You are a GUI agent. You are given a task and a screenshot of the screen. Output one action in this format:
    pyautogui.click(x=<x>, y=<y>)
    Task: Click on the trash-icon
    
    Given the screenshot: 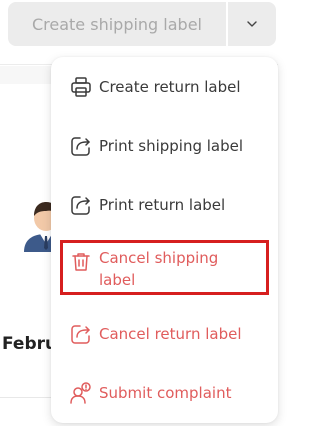 What is the action you would take?
    pyautogui.click(x=81, y=262)
    